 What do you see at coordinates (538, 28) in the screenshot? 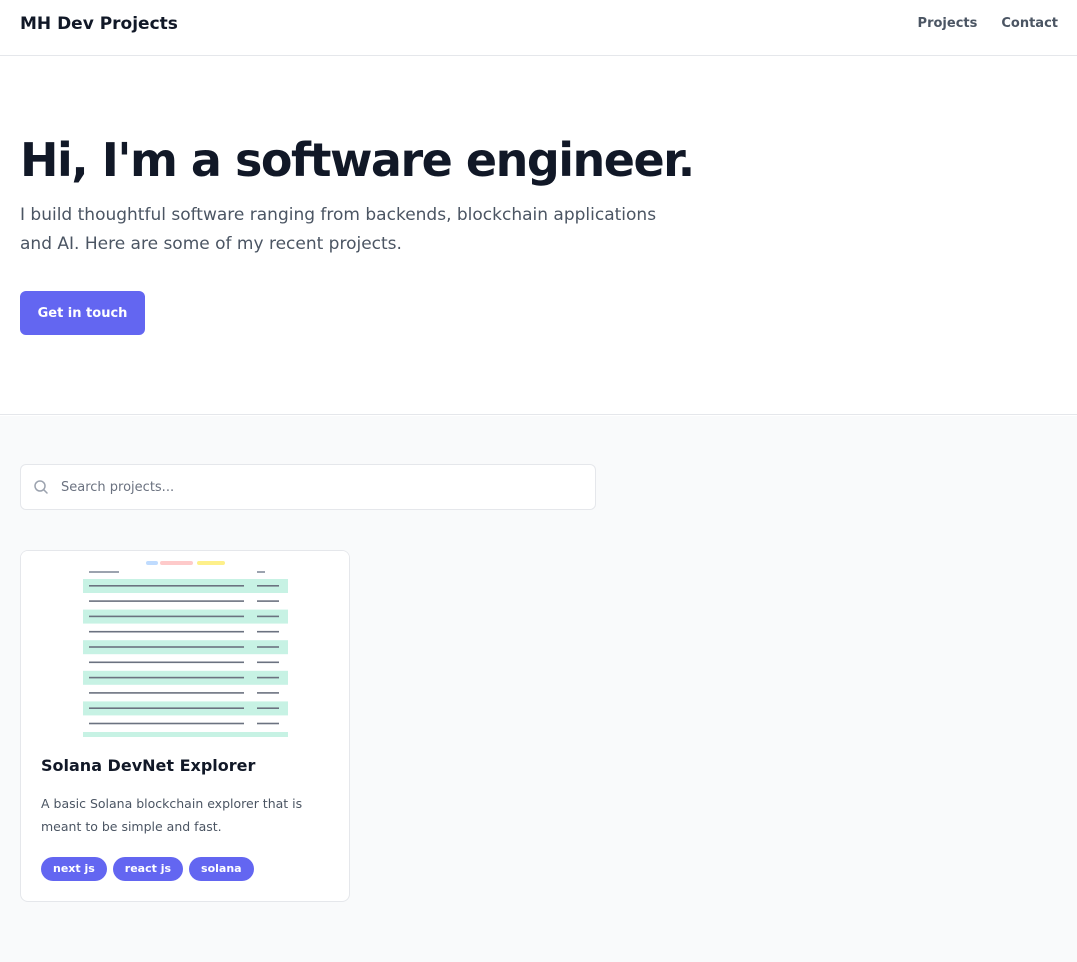
I see `top-nav: MH Dev Projects Projects Contact` at bounding box center [538, 28].